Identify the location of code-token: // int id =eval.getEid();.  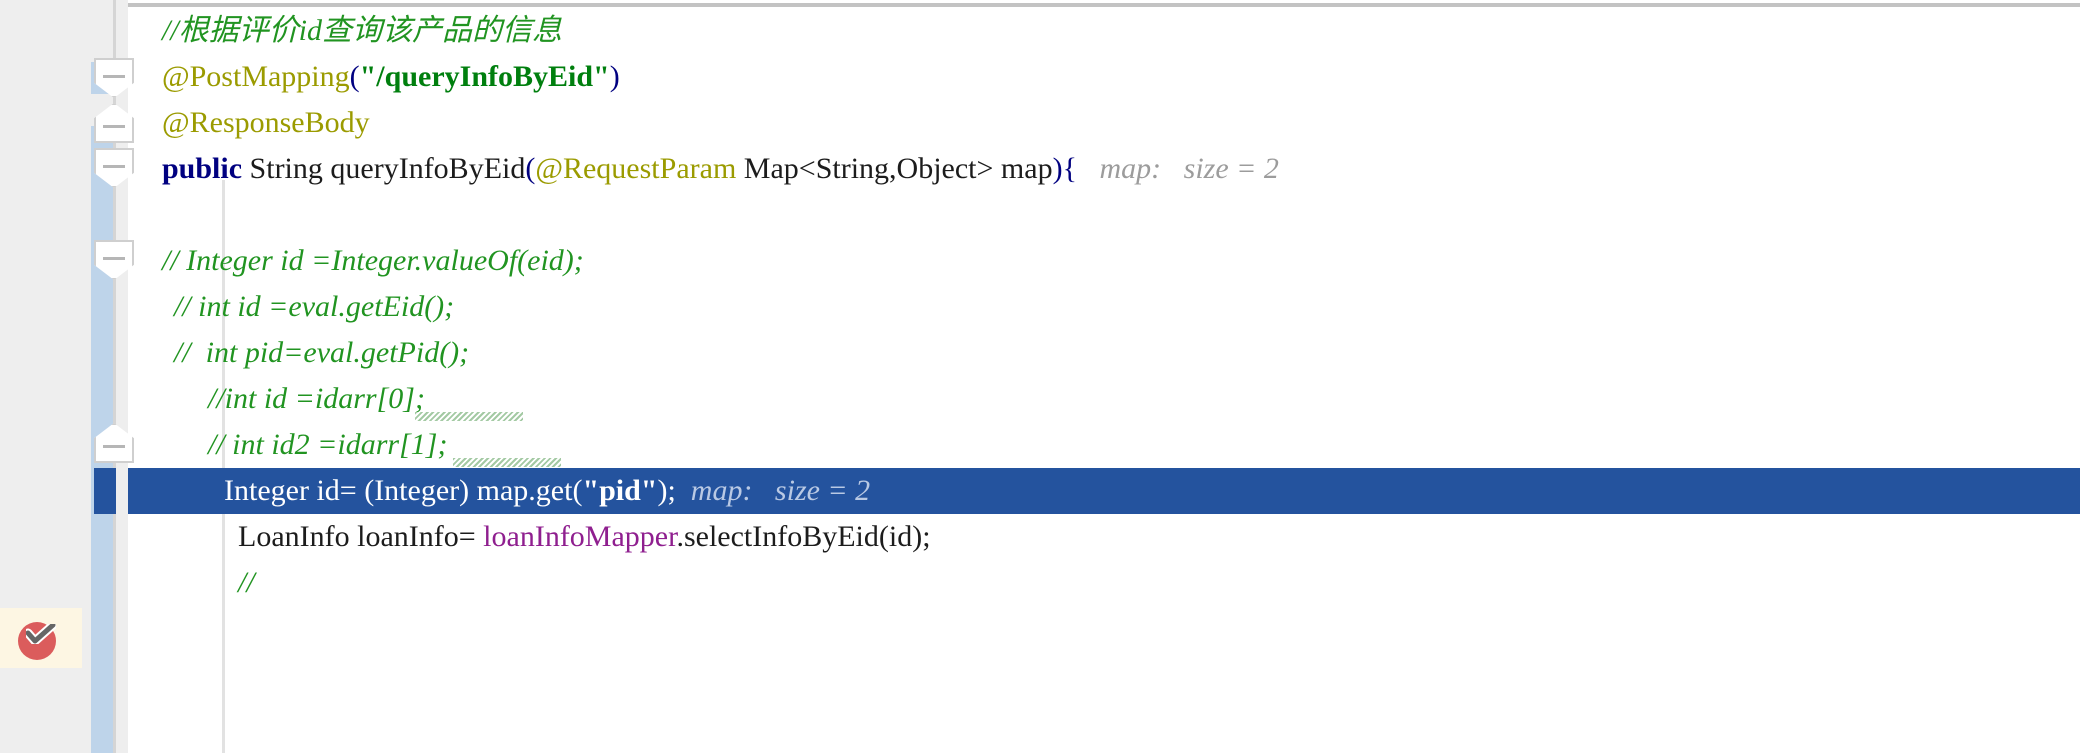
(314, 306).